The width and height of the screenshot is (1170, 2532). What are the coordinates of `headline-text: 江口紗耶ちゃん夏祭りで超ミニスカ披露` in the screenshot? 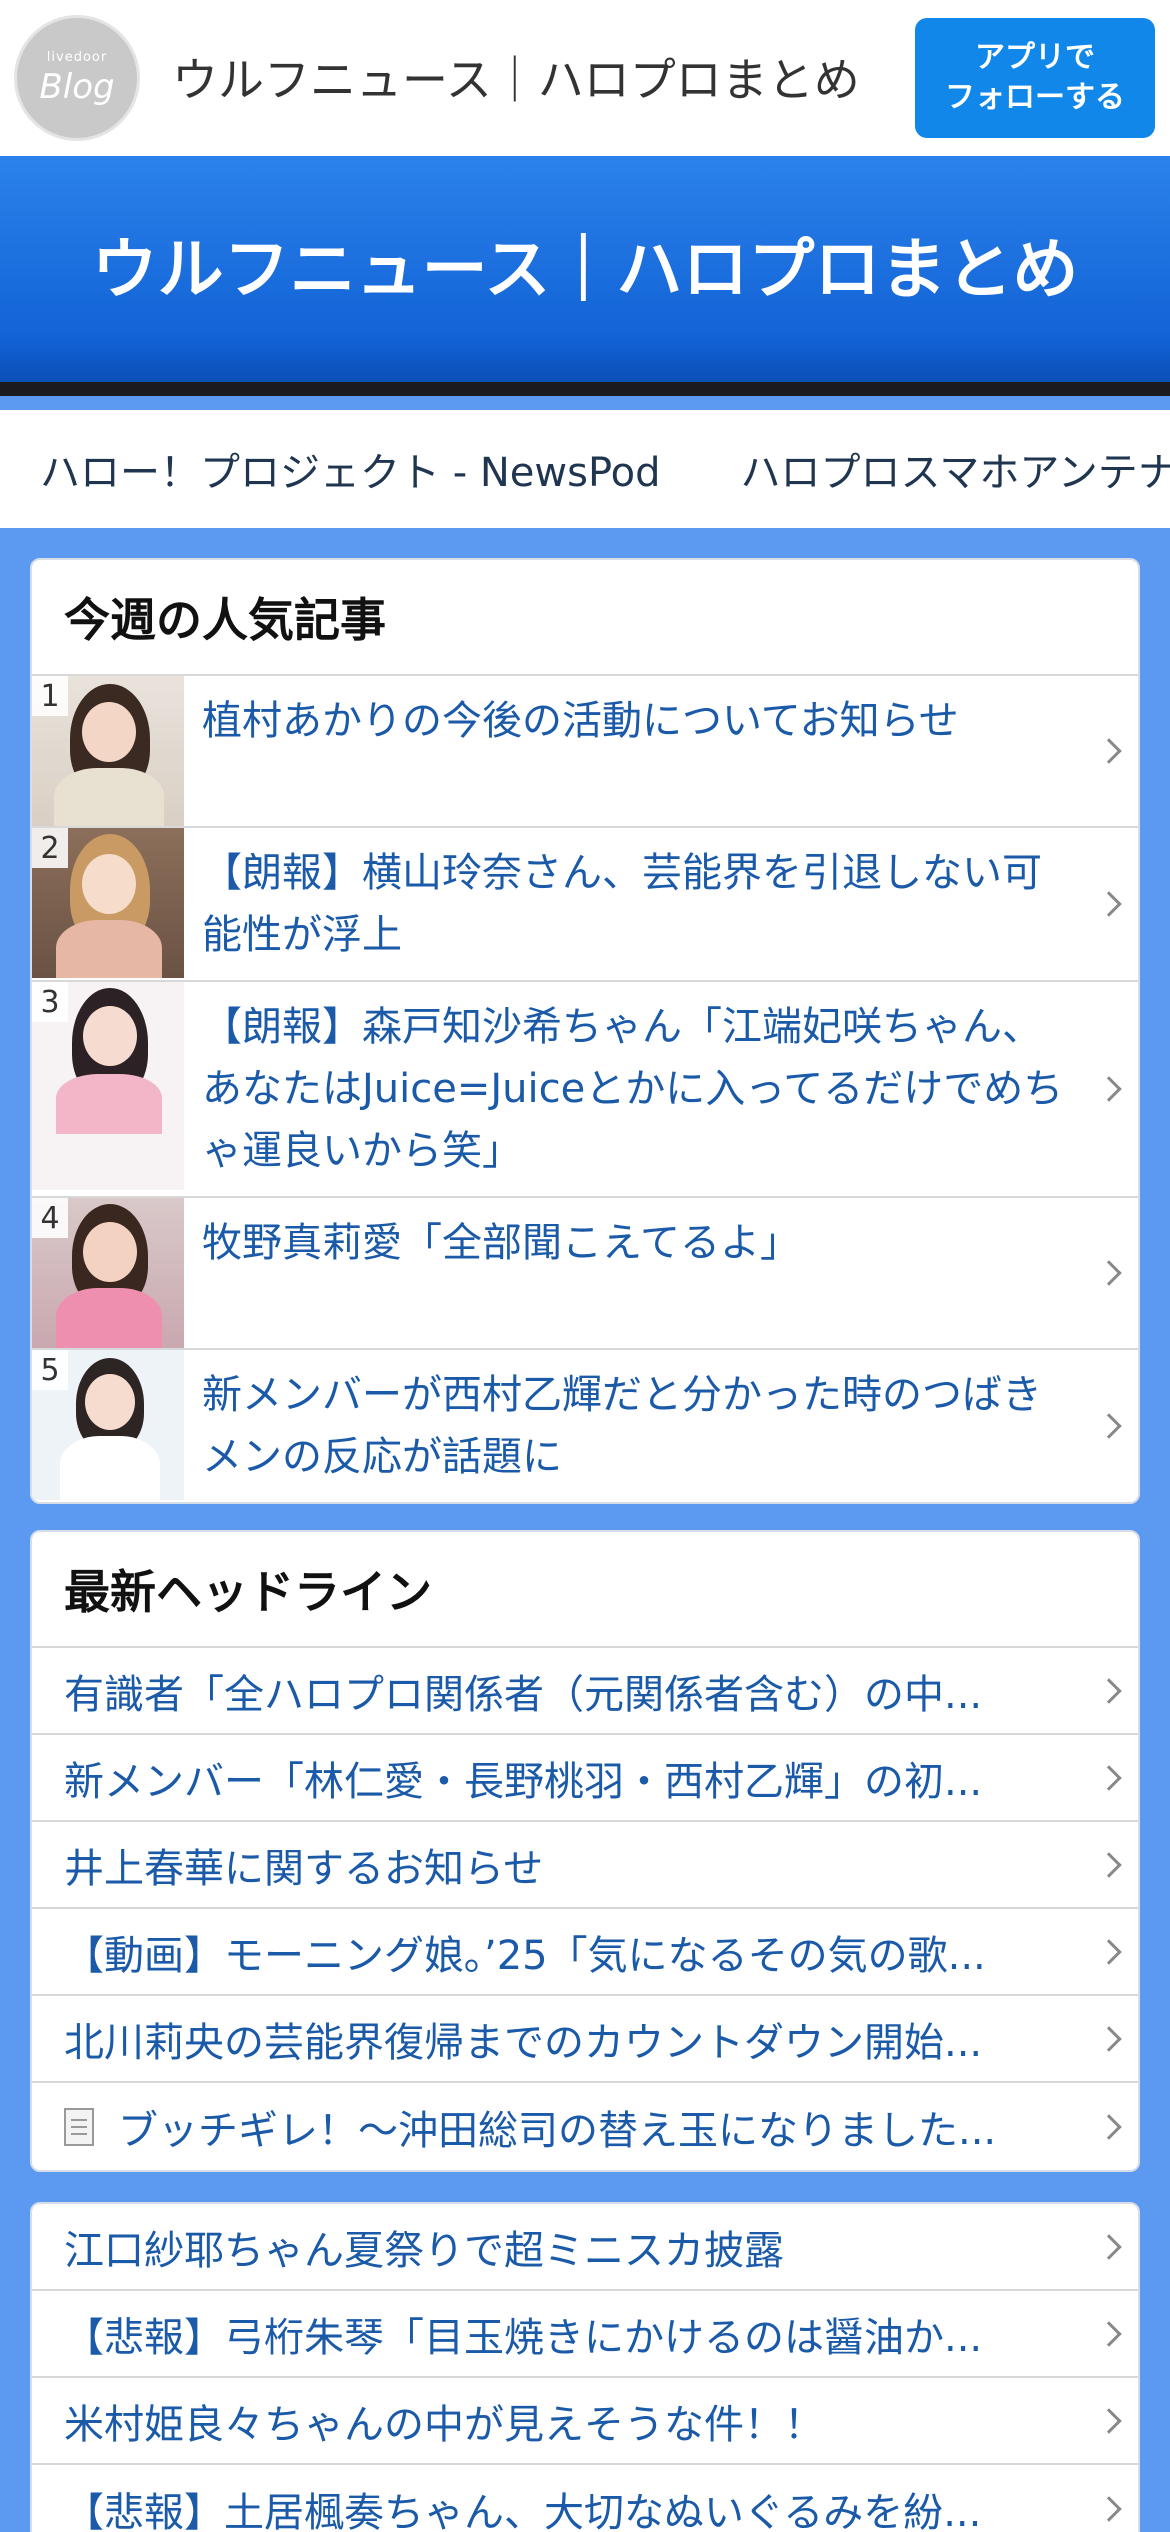 It's located at (424, 2250).